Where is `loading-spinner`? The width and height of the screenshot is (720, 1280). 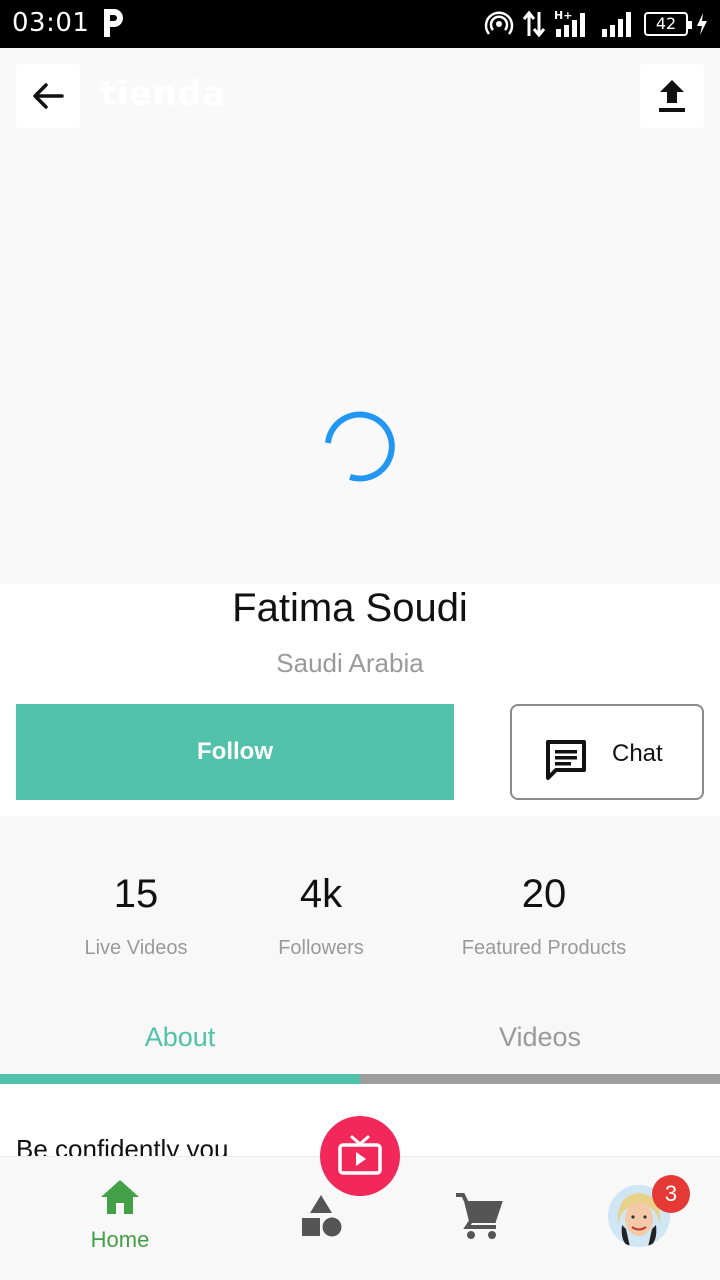 loading-spinner is located at coordinates (360, 446).